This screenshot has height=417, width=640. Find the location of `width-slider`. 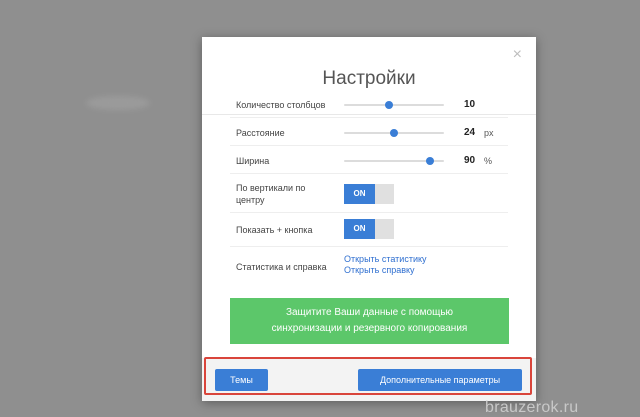

width-slider is located at coordinates (394, 161).